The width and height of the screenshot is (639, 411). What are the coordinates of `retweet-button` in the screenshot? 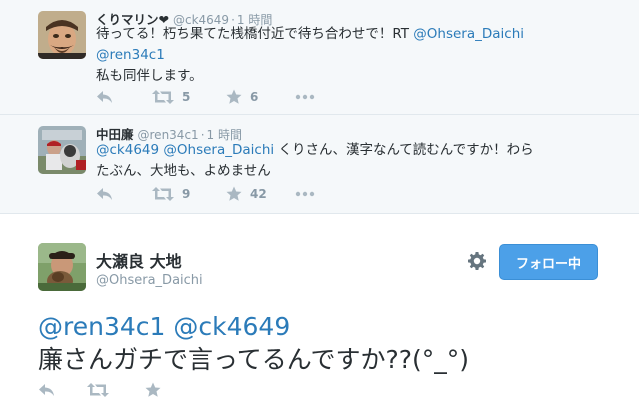 It's located at (98, 390).